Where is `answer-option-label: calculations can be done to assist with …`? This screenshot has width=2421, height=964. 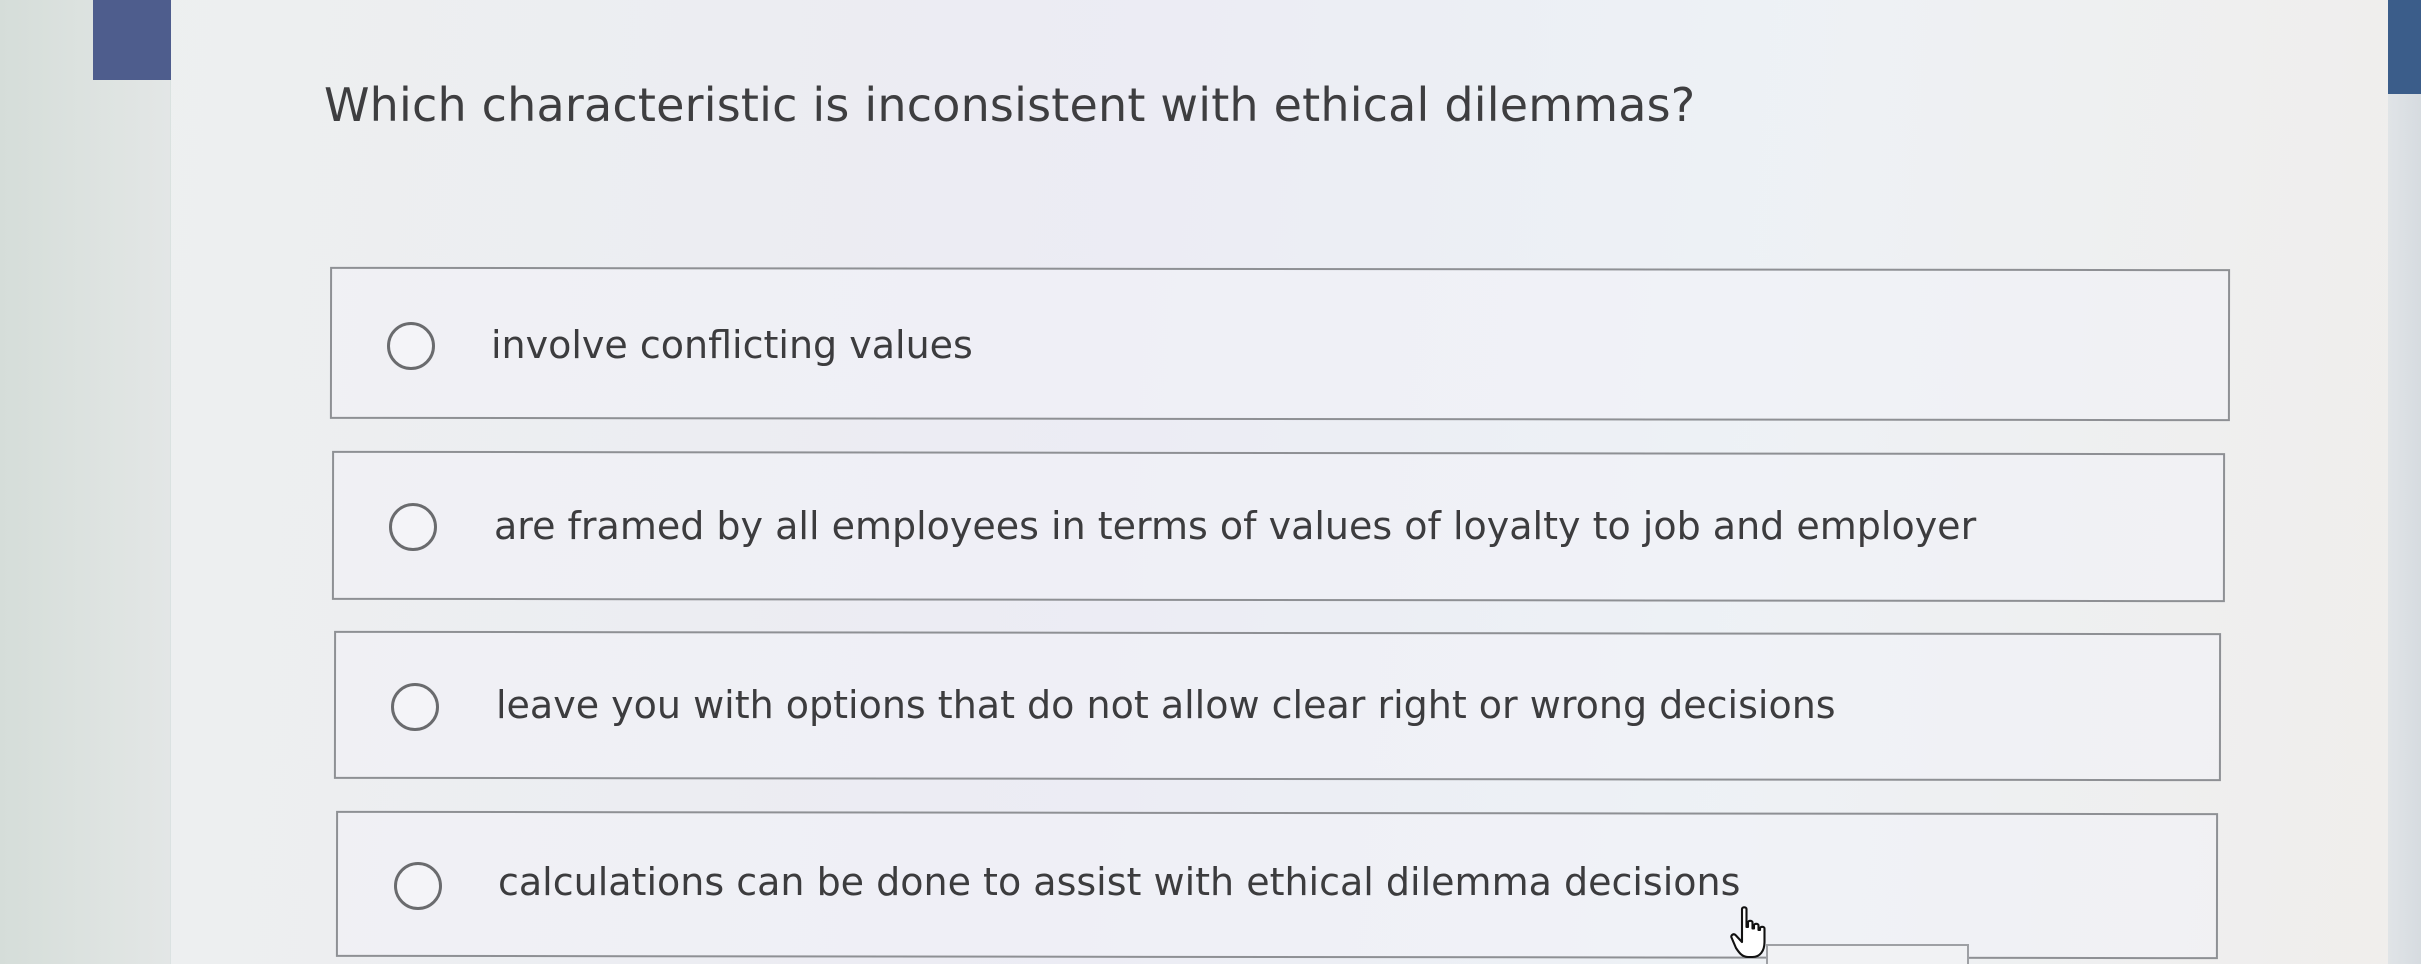 answer-option-label: calculations can be done to assist with … is located at coordinates (1119, 882).